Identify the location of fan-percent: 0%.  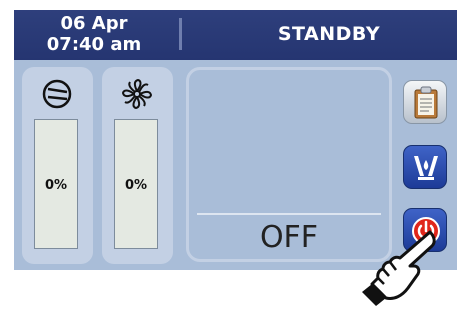
(136, 185).